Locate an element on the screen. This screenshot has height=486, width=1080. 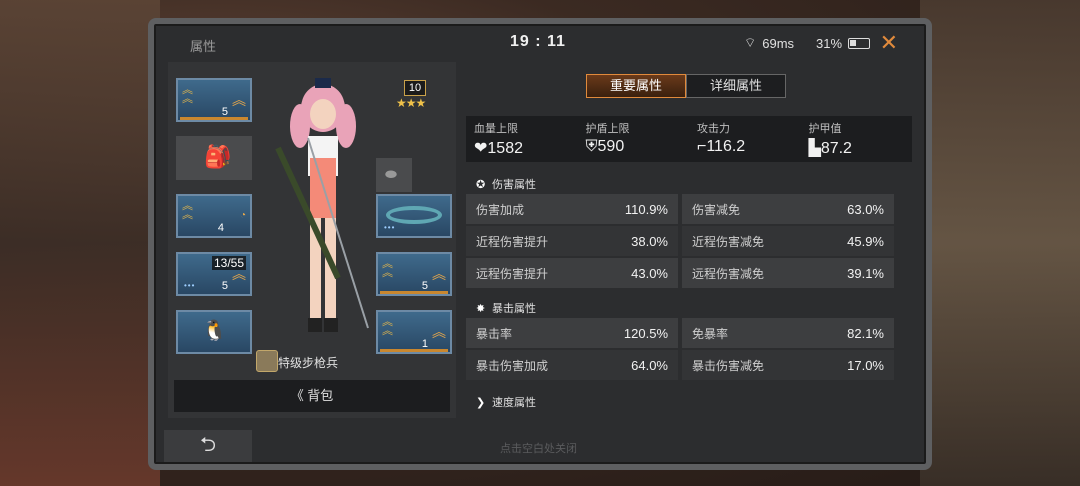
stat-row: 暴击率 120.5% 免暴率 82.1% is located at coordinates (682, 333).